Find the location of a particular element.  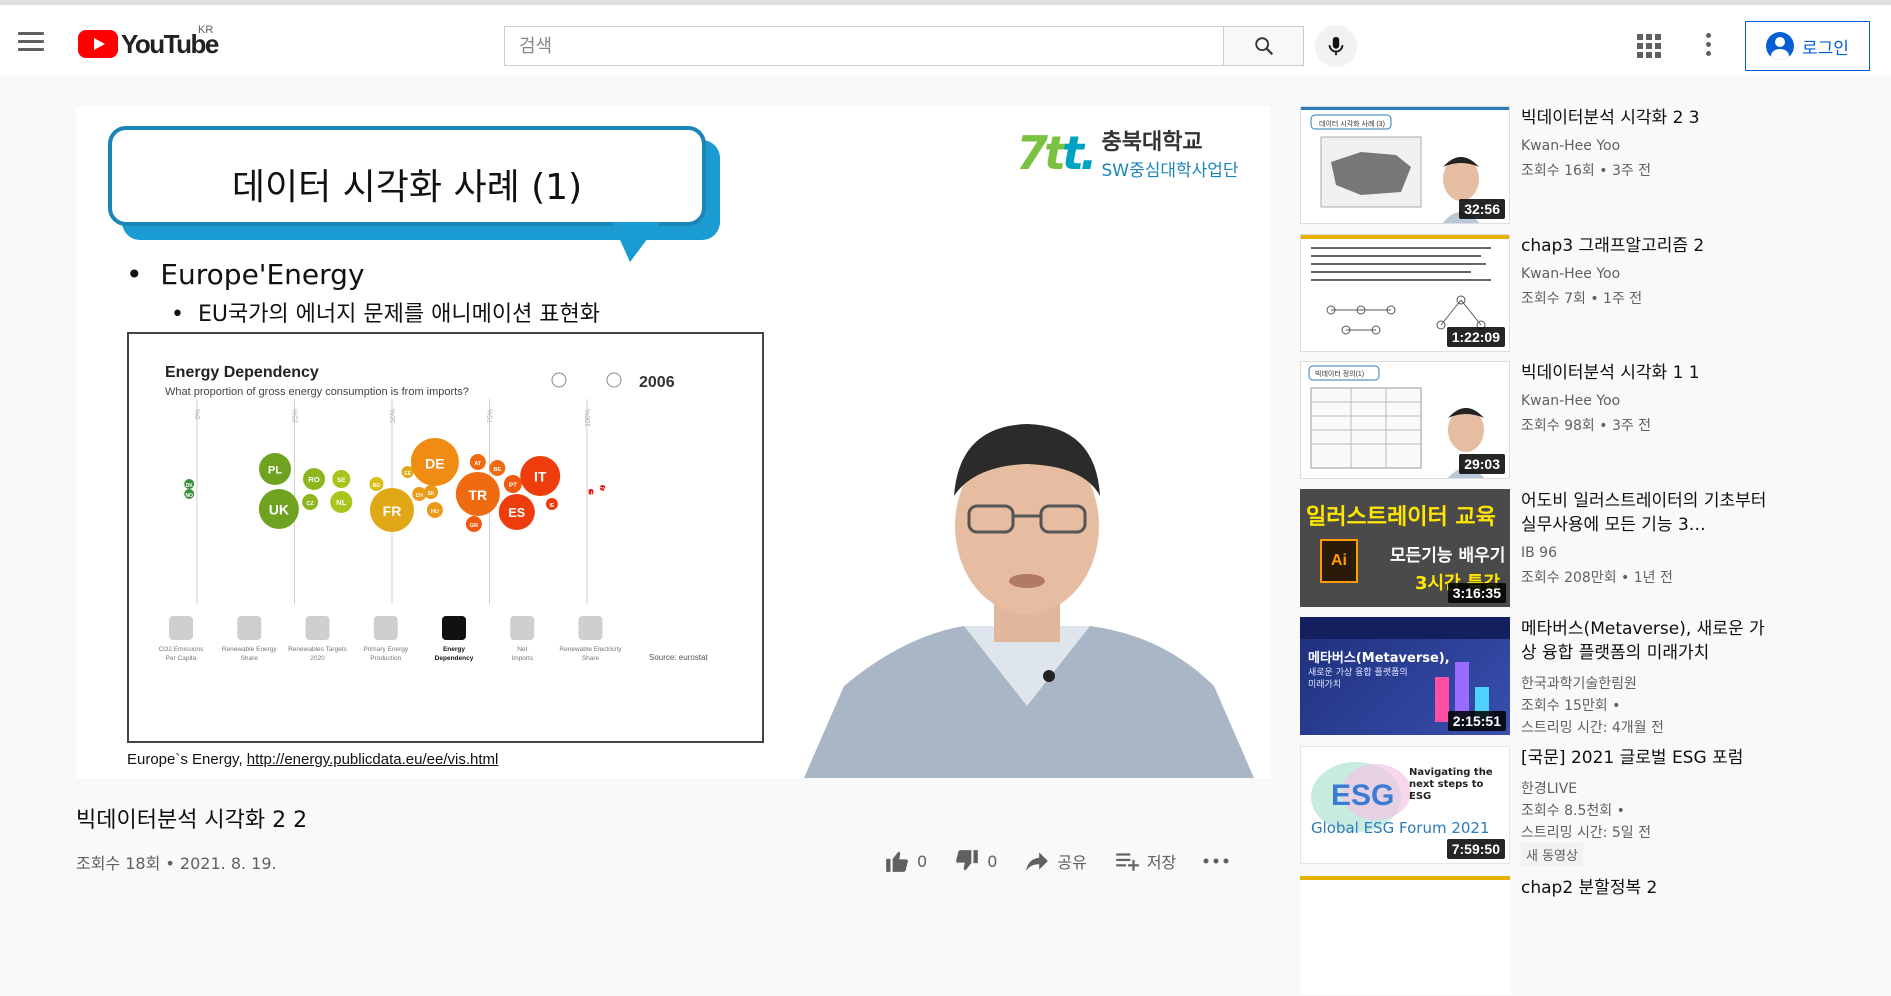

source-prefix: Europe`s Energy, is located at coordinates (185, 759).